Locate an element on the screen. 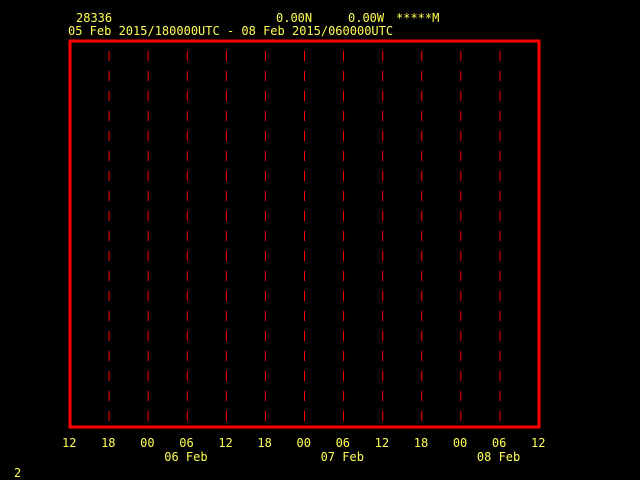 This screenshot has height=480, width=640. x-date-label: 07 Feb is located at coordinates (342, 457).